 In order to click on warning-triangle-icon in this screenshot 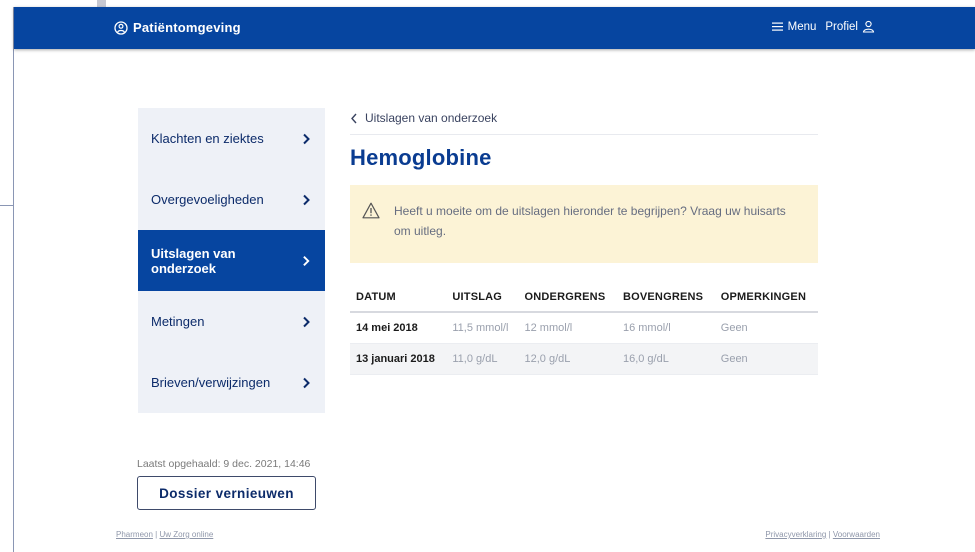, I will do `click(371, 210)`.